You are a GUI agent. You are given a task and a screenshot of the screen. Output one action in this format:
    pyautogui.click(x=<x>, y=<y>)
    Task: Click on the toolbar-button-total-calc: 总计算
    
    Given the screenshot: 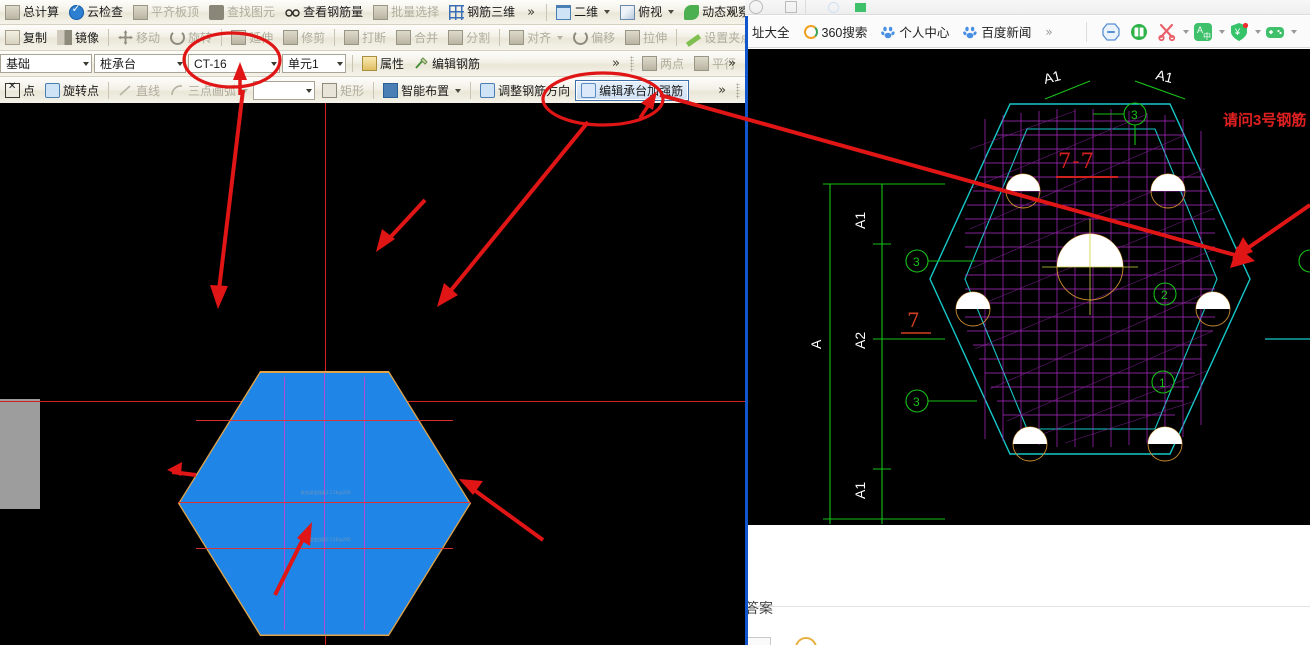 What is the action you would take?
    pyautogui.click(x=32, y=12)
    